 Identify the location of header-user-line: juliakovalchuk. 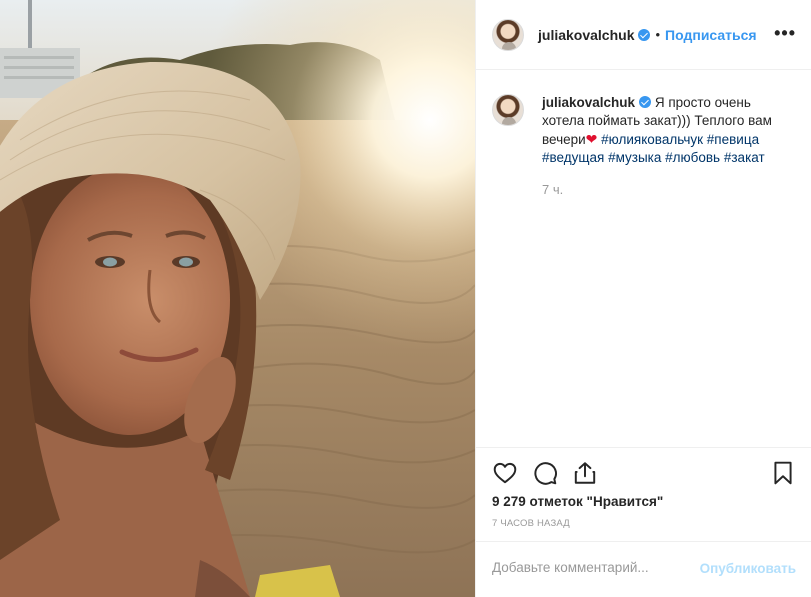
(594, 35).